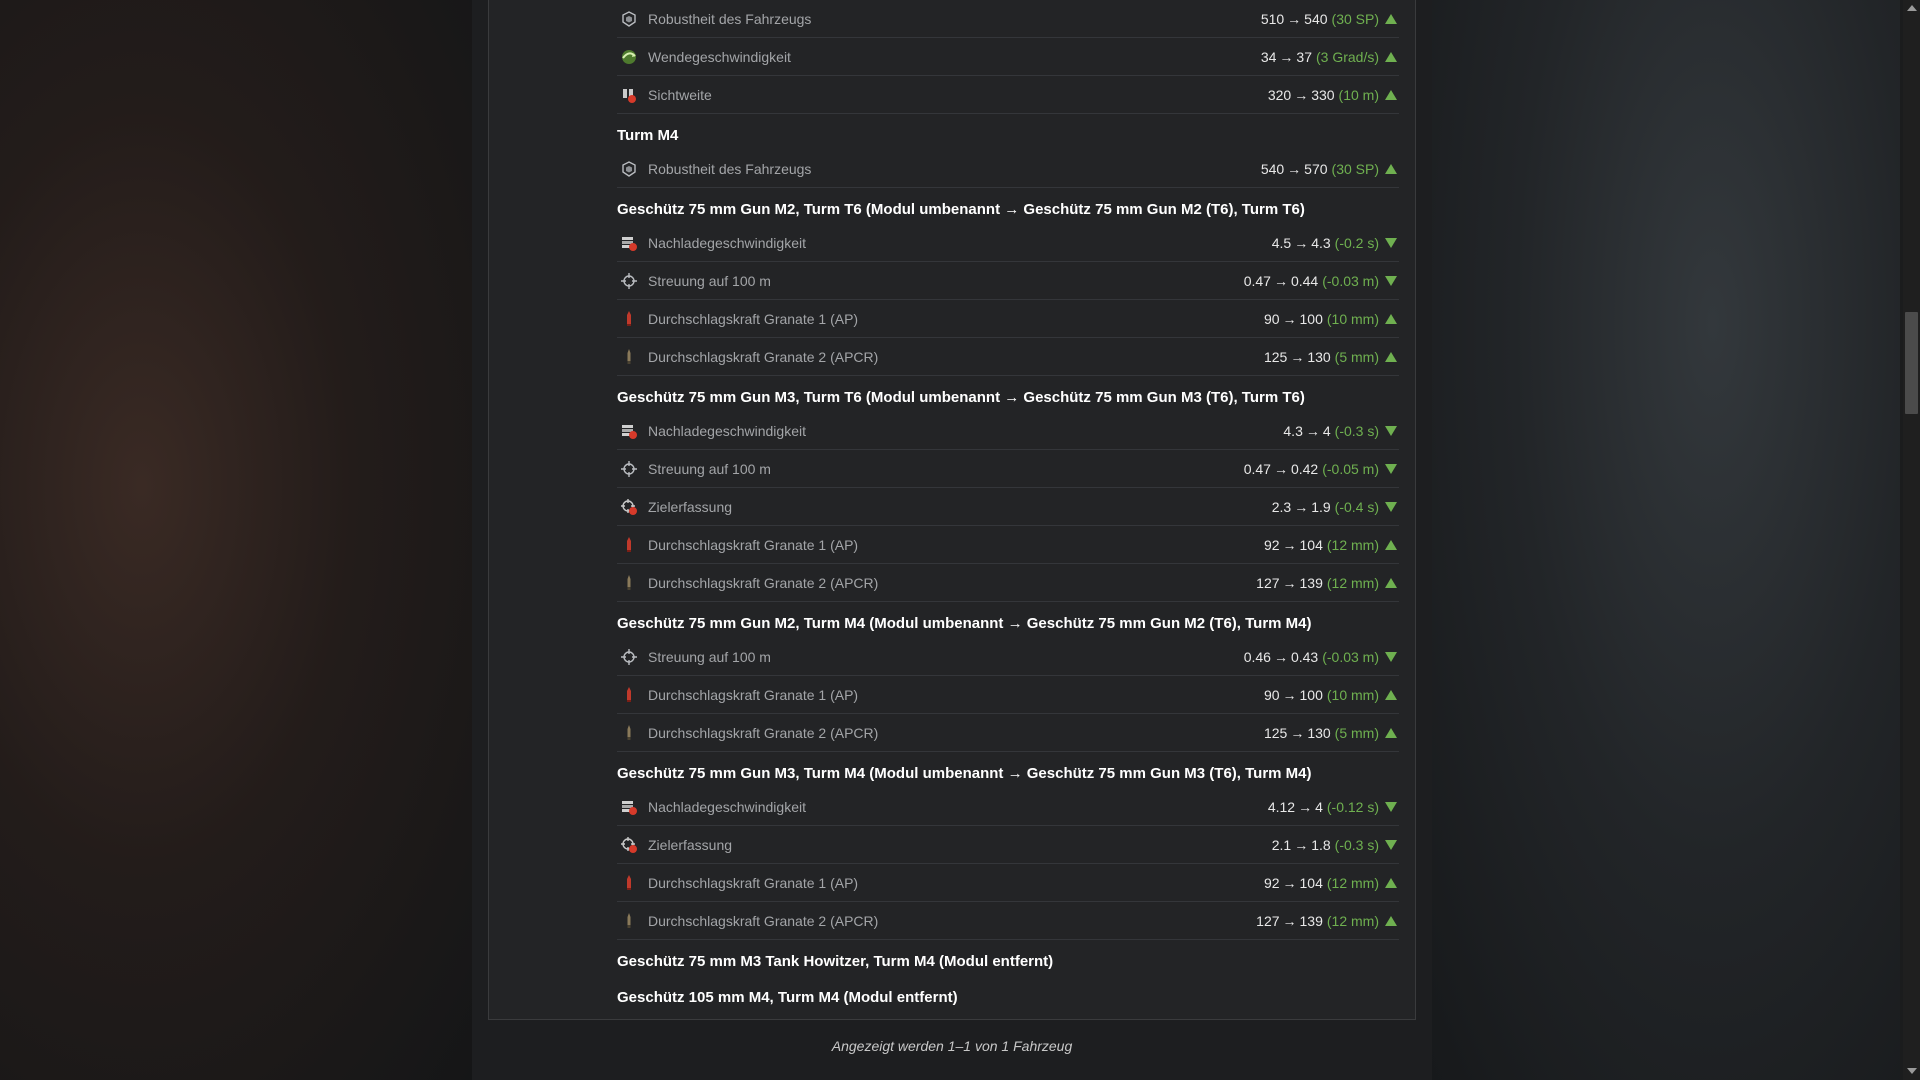  Describe the element at coordinates (1912, 1071) in the screenshot. I see `scroll-down-icon` at that location.